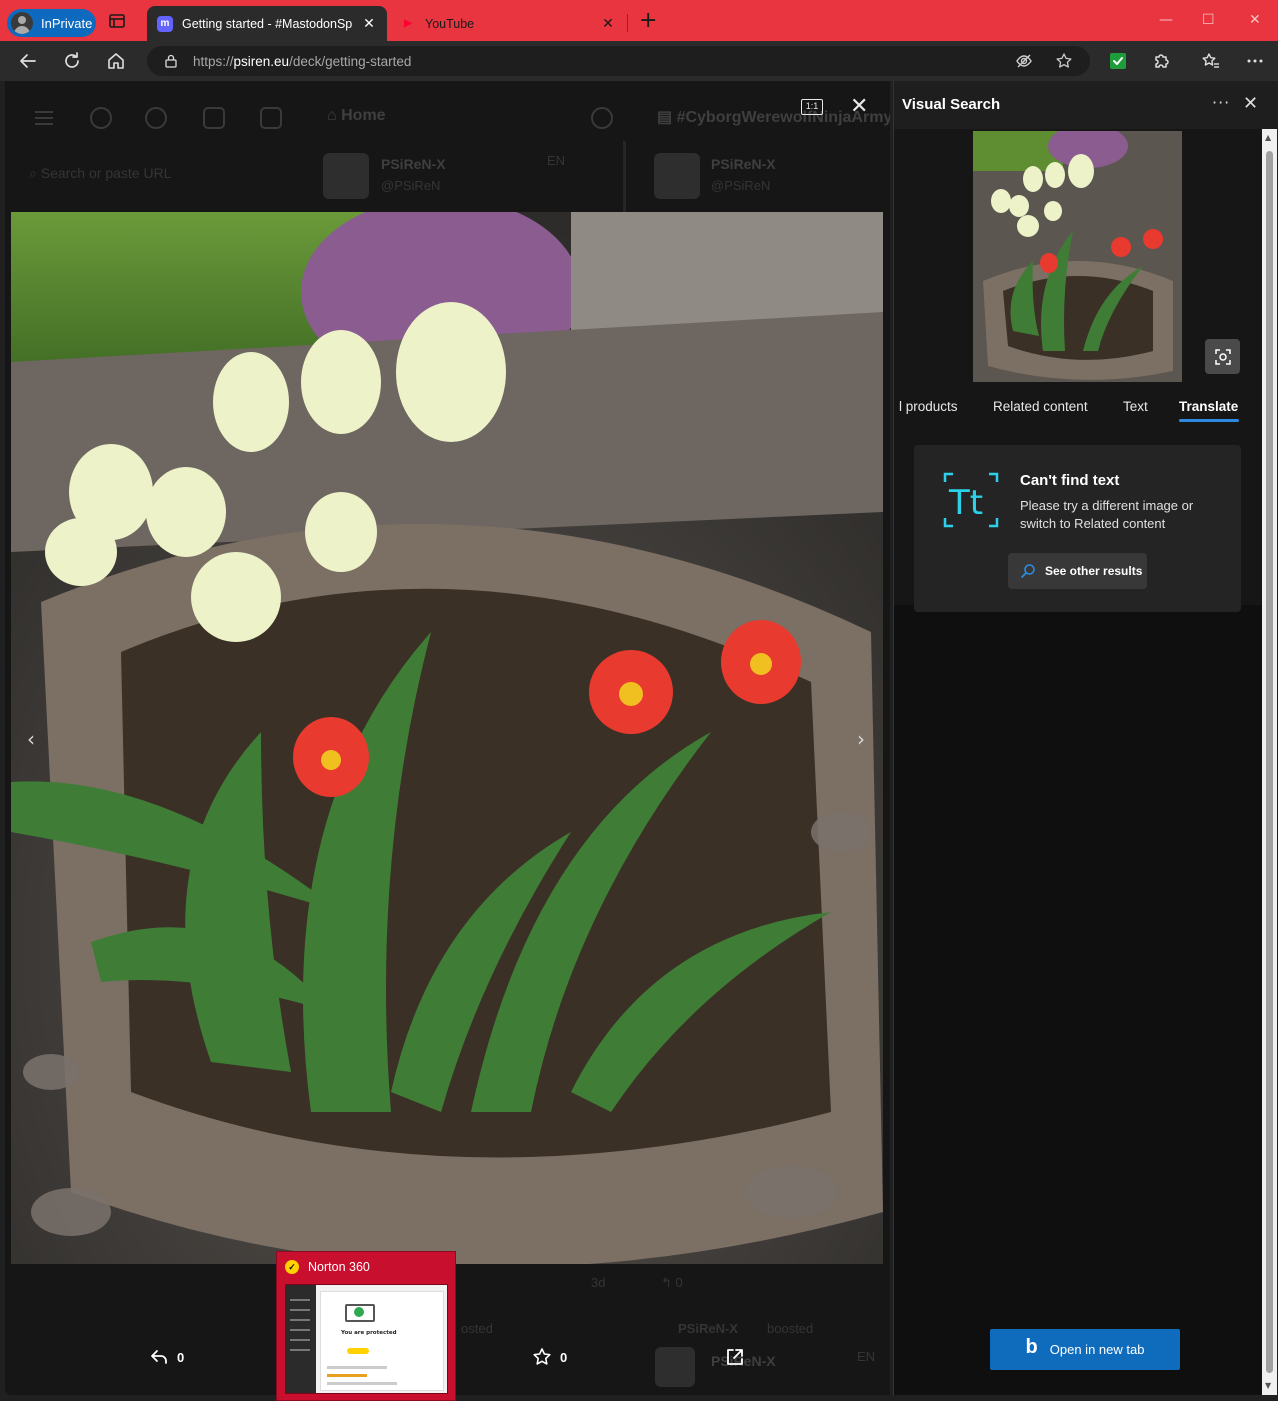 The image size is (1278, 1401). Describe the element at coordinates (672, 1282) in the screenshot. I see `reply-count-bg: ↰ 0` at that location.